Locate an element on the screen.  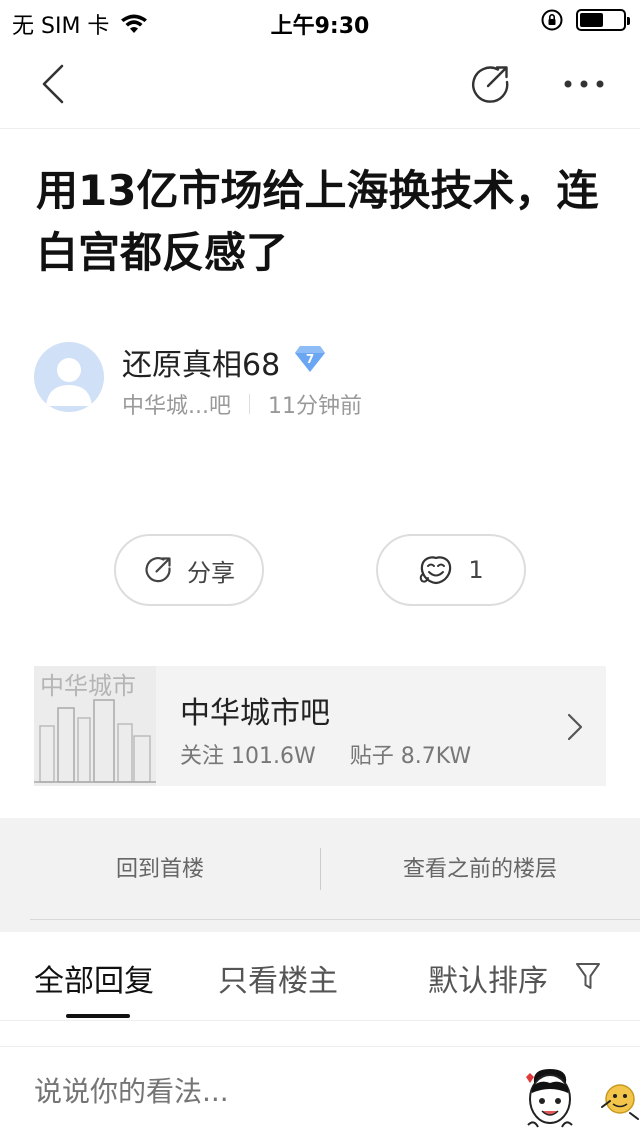
status-right is located at coordinates (585, 20).